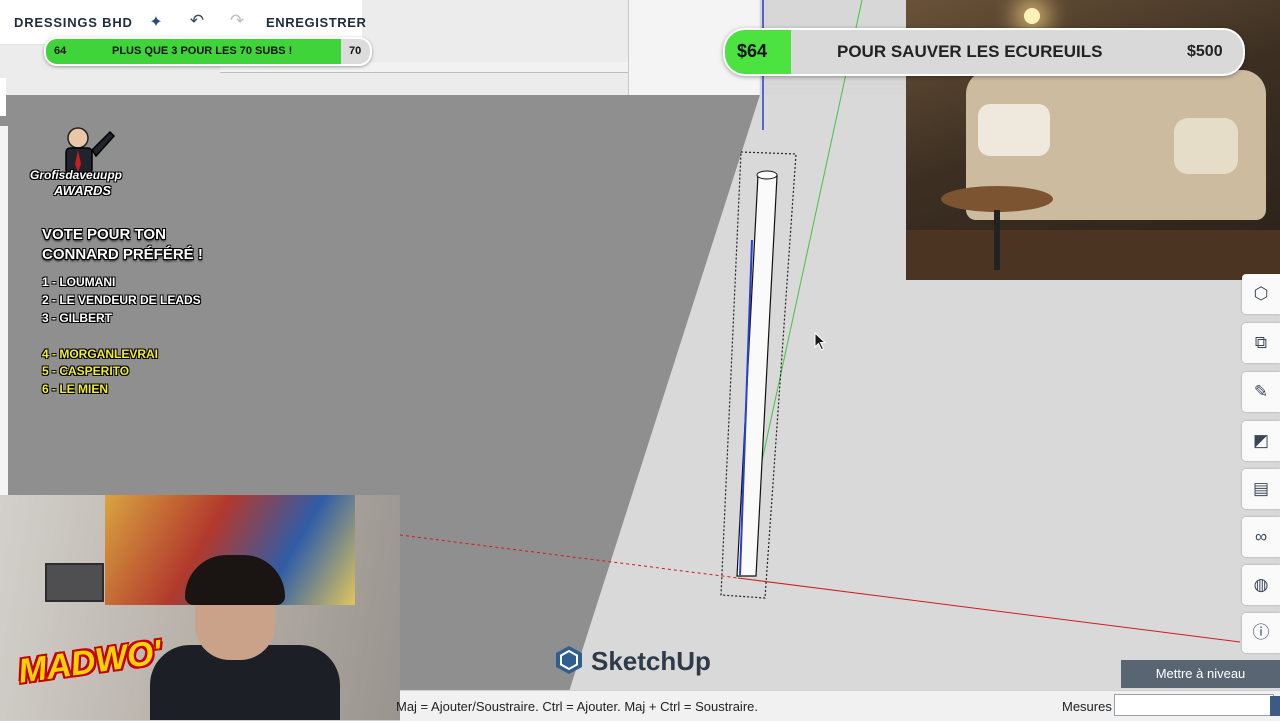 The height and width of the screenshot is (721, 1280). Describe the element at coordinates (1261, 392) in the screenshot. I see `pencil-icon: ✎` at that location.